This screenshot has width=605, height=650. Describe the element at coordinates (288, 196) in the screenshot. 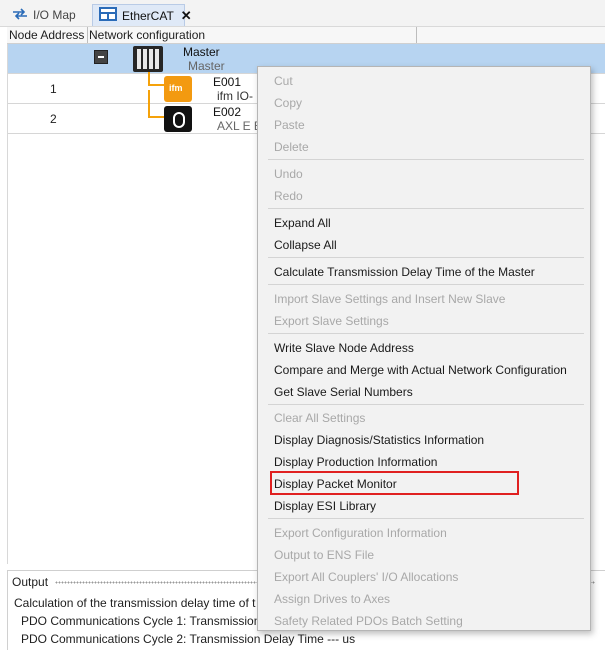

I see `menu-item-redo: Redo` at that location.